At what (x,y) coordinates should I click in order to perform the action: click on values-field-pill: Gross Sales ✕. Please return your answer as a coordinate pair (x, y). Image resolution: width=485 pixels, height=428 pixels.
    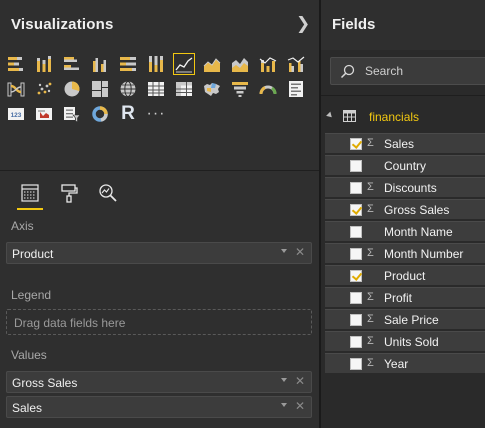
    Looking at the image, I should click on (159, 382).